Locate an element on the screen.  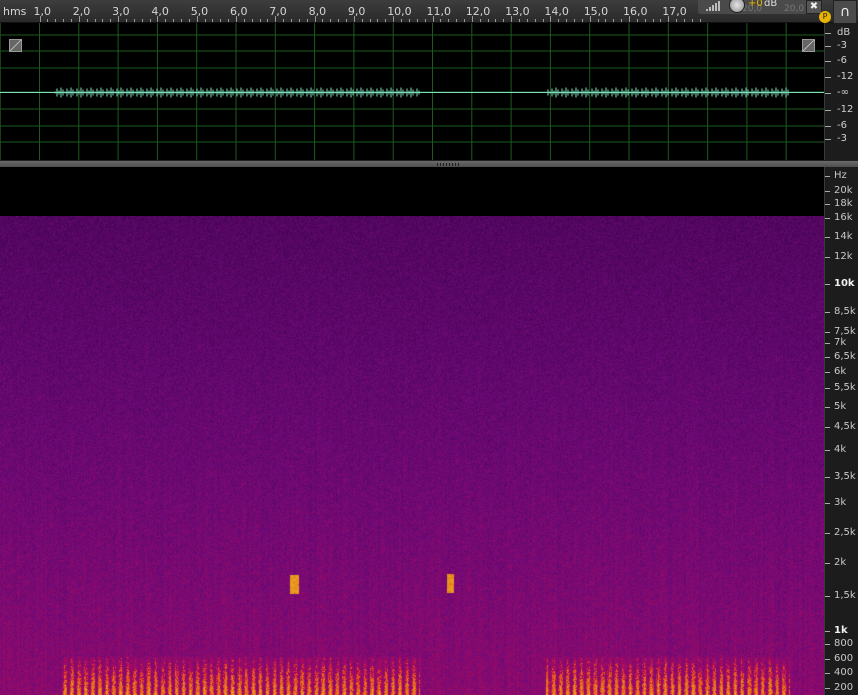
frequency-label: 20k is located at coordinates (843, 190).